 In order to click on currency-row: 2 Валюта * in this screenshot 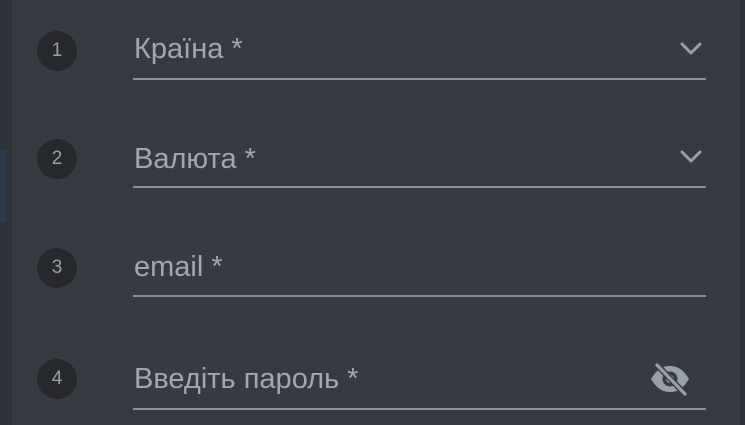, I will do `click(372, 158)`.